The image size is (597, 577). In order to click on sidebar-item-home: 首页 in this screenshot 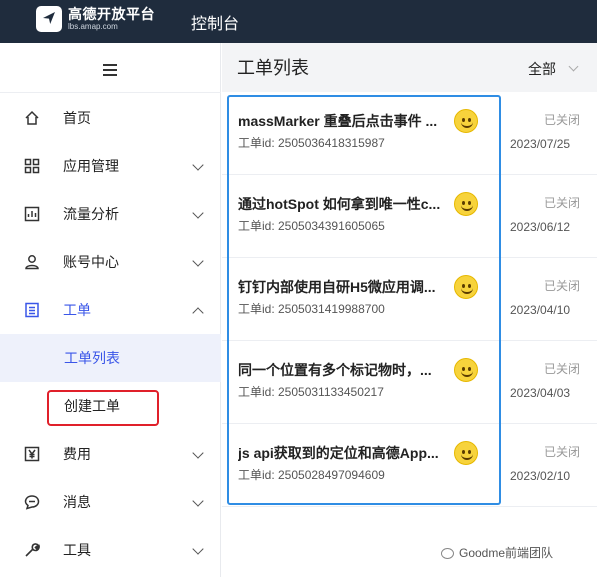, I will do `click(110, 118)`.